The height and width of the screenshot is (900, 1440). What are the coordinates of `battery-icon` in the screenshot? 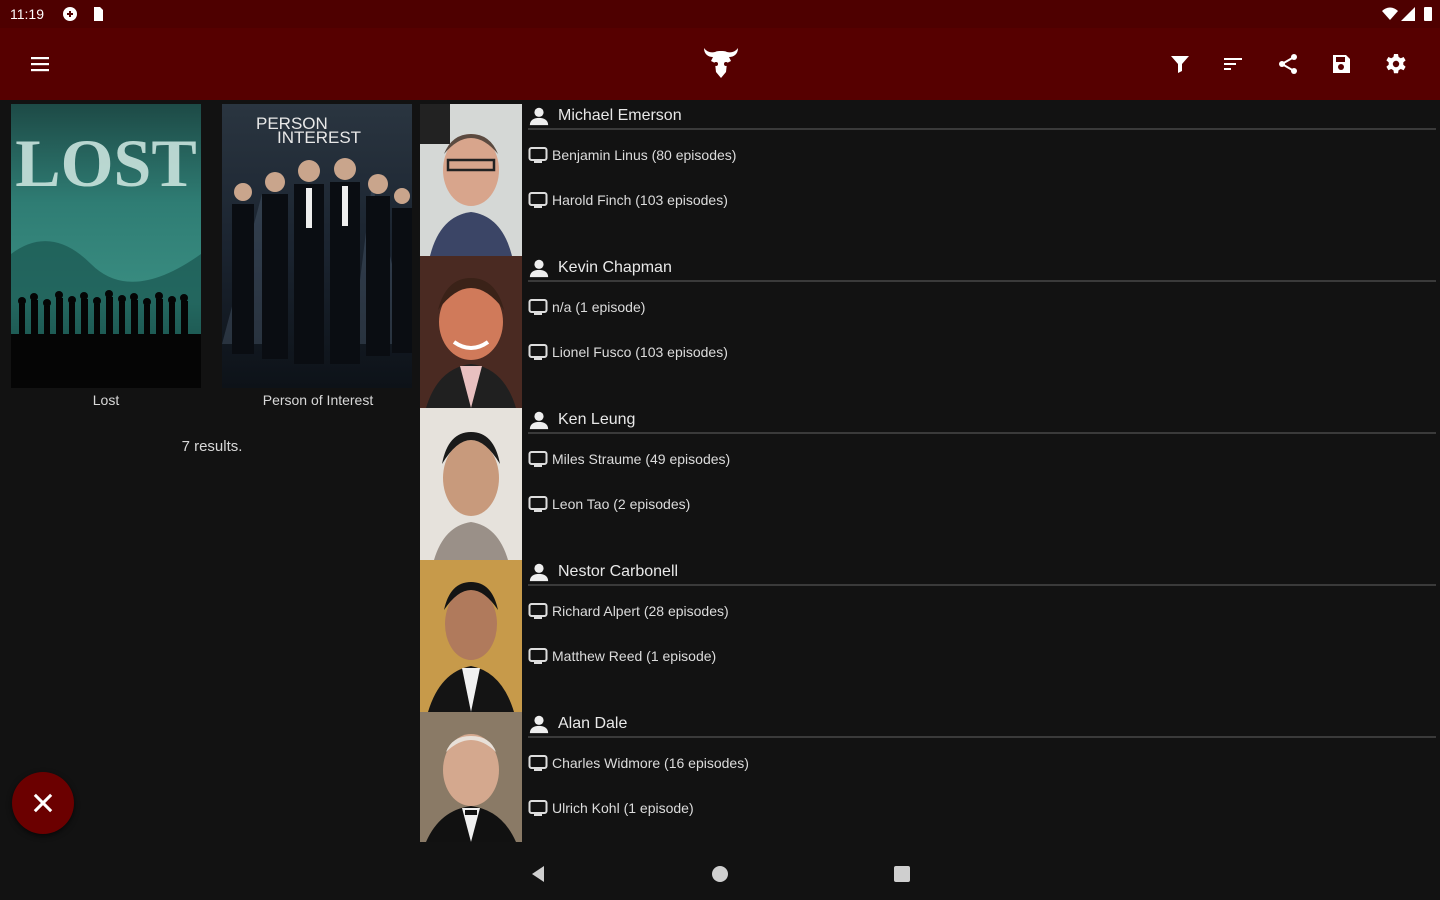 It's located at (1428, 14).